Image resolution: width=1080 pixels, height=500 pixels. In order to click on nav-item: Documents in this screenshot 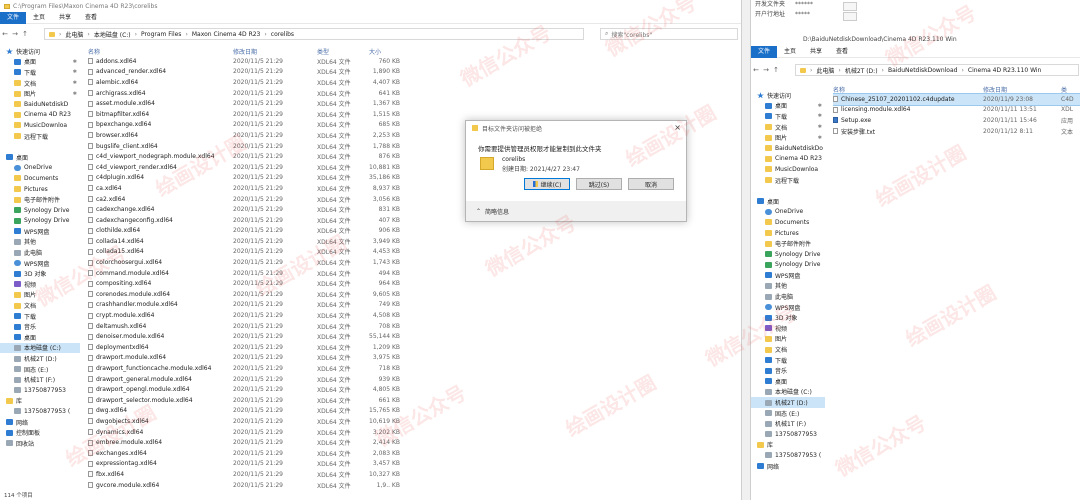, I will do `click(40, 178)`.